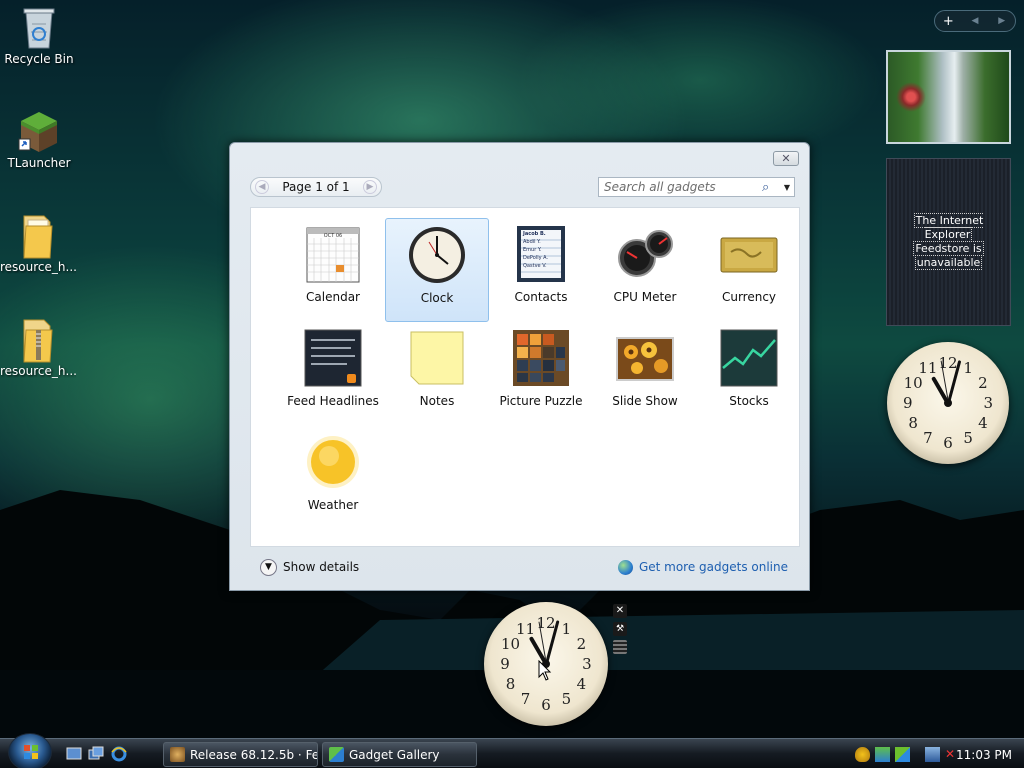  I want to click on network-icon, so click(932, 754).